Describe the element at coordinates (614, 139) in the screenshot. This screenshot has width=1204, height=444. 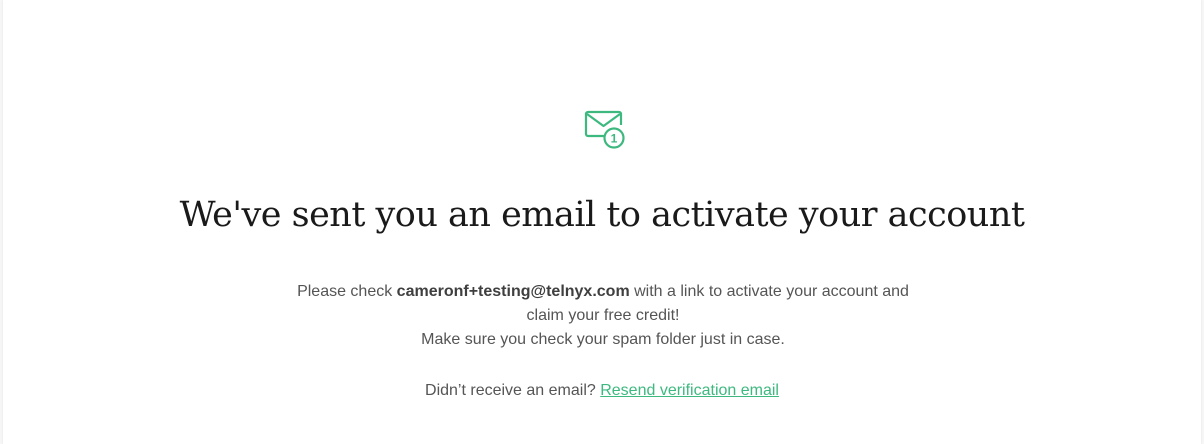
I see `badge-count: 1` at that location.